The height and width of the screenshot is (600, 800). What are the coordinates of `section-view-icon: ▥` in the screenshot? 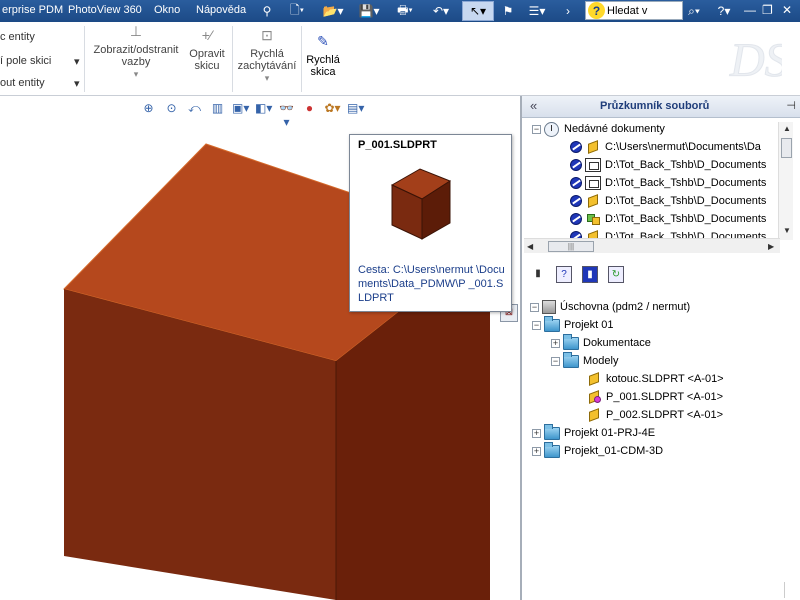 It's located at (217, 109).